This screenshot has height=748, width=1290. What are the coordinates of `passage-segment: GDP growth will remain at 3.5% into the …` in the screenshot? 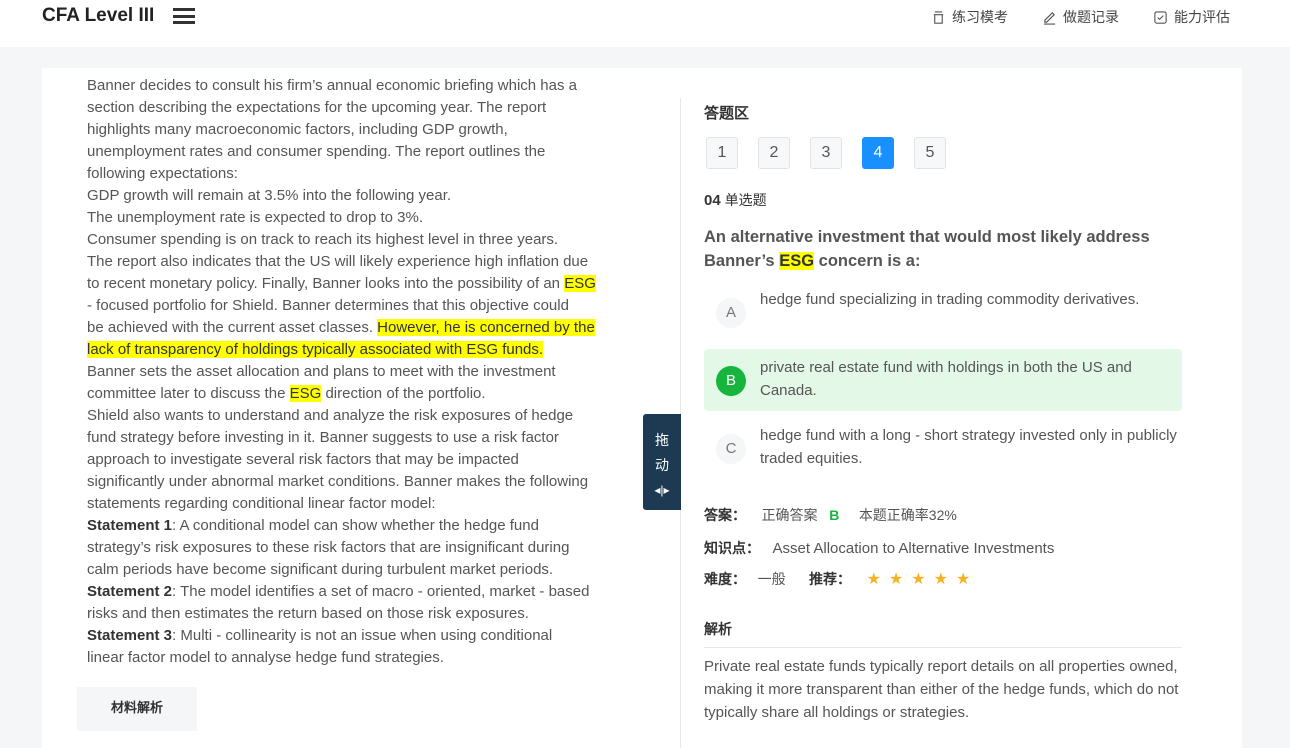 It's located at (269, 195).